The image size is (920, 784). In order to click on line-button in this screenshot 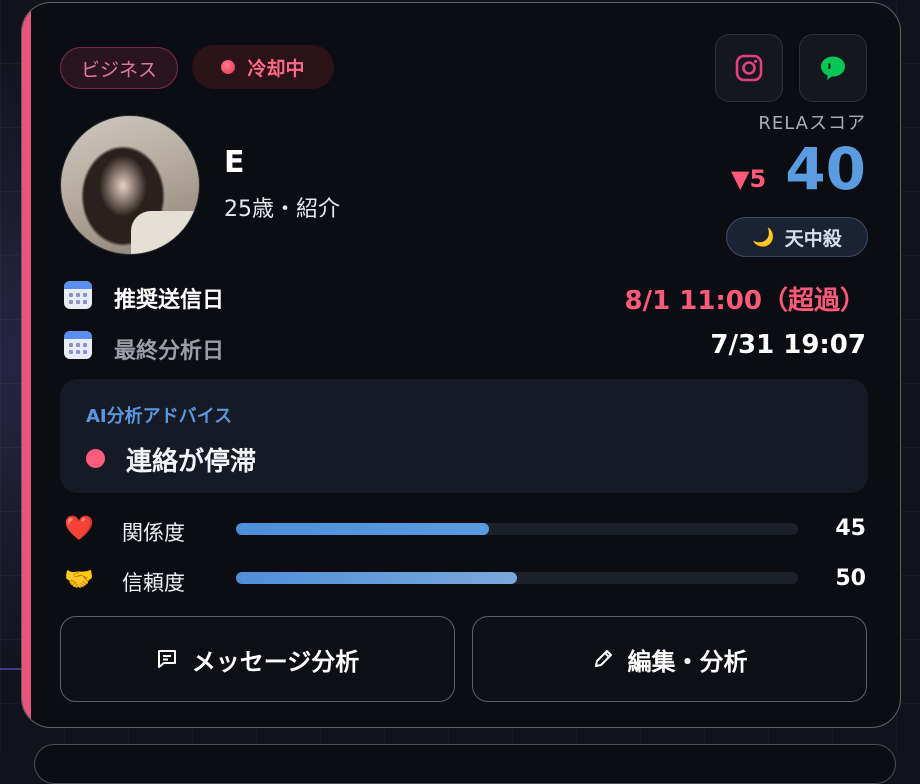, I will do `click(833, 68)`.